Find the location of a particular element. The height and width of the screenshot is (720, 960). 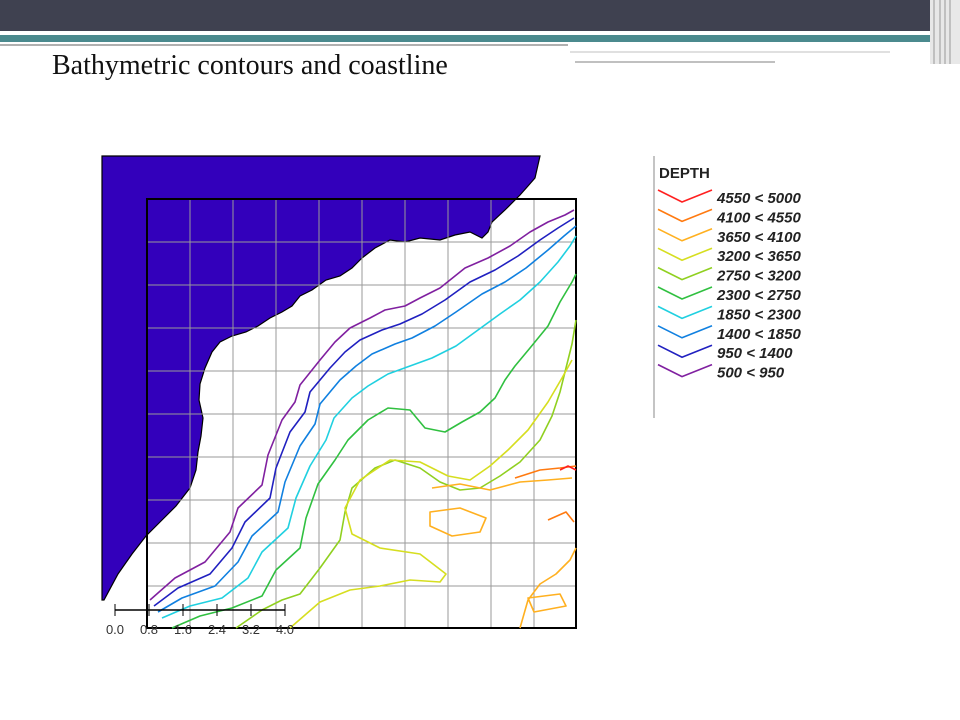

legend-item: 4100 < 4550 is located at coordinates (729, 217).